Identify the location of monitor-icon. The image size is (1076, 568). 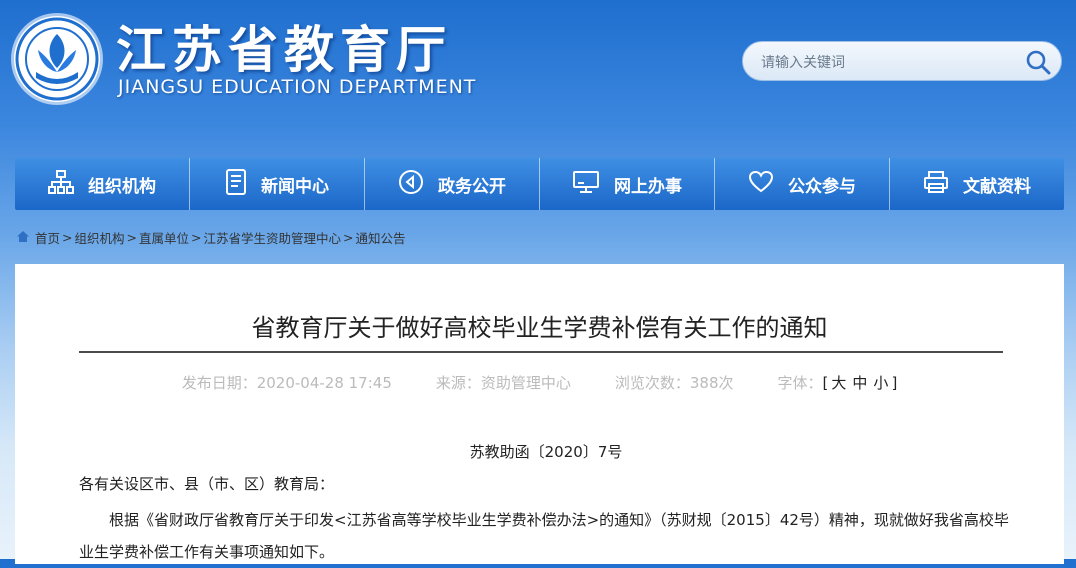
(586, 184).